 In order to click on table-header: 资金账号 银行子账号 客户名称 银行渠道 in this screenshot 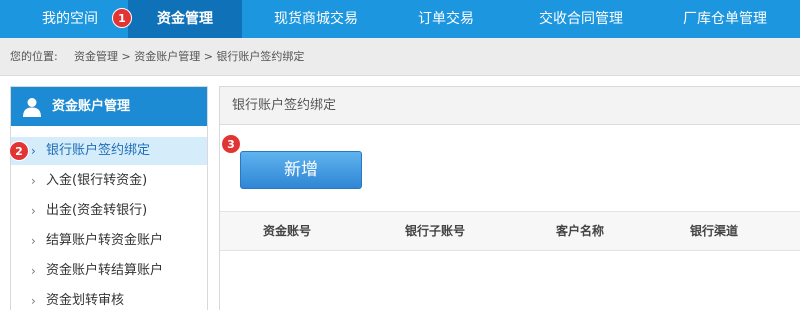, I will do `click(510, 231)`.